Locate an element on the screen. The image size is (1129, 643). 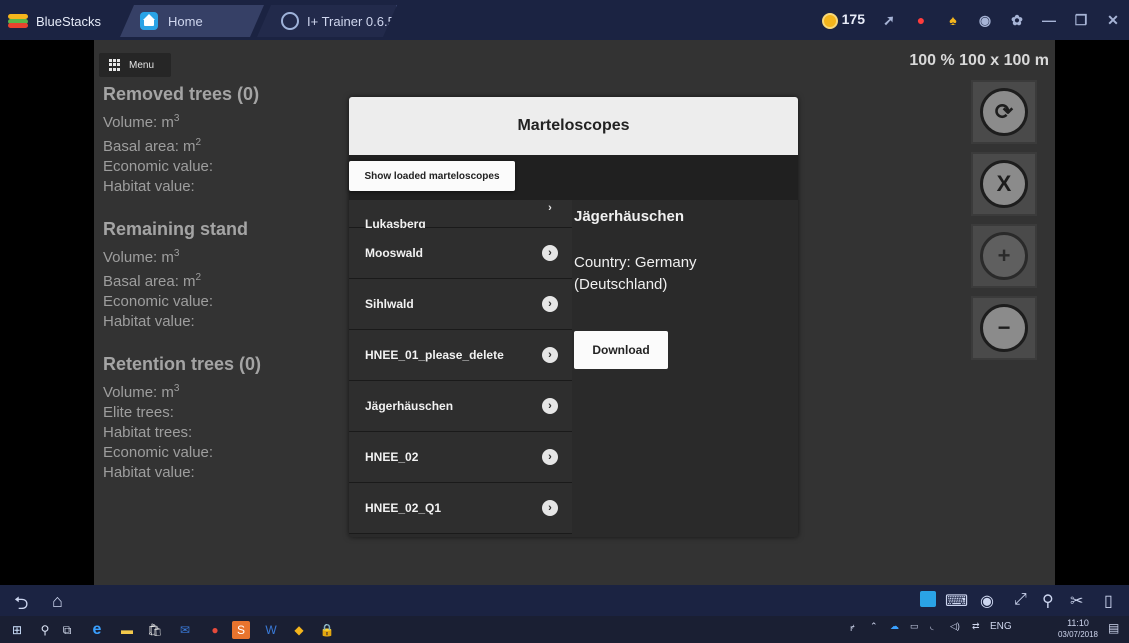
retention-trees-title: Retention trees (0) is located at coordinates (182, 364).